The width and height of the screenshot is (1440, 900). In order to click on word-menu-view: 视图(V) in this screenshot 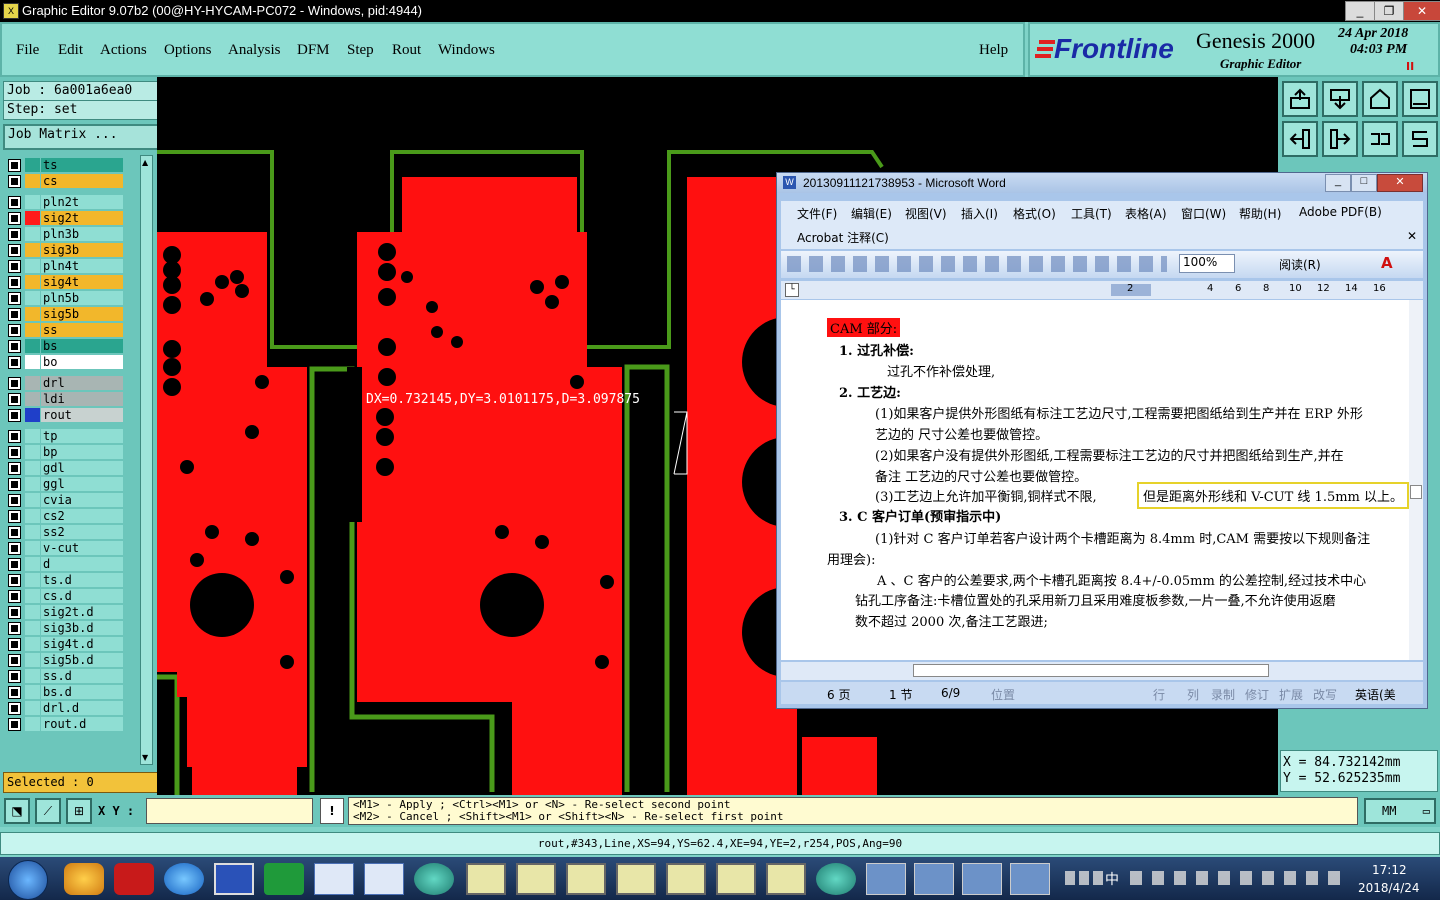, I will do `click(926, 213)`.